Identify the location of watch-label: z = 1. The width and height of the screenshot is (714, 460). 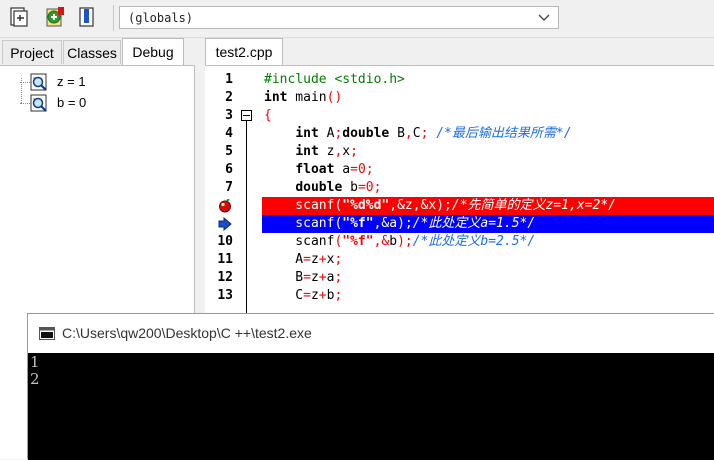
(71, 81).